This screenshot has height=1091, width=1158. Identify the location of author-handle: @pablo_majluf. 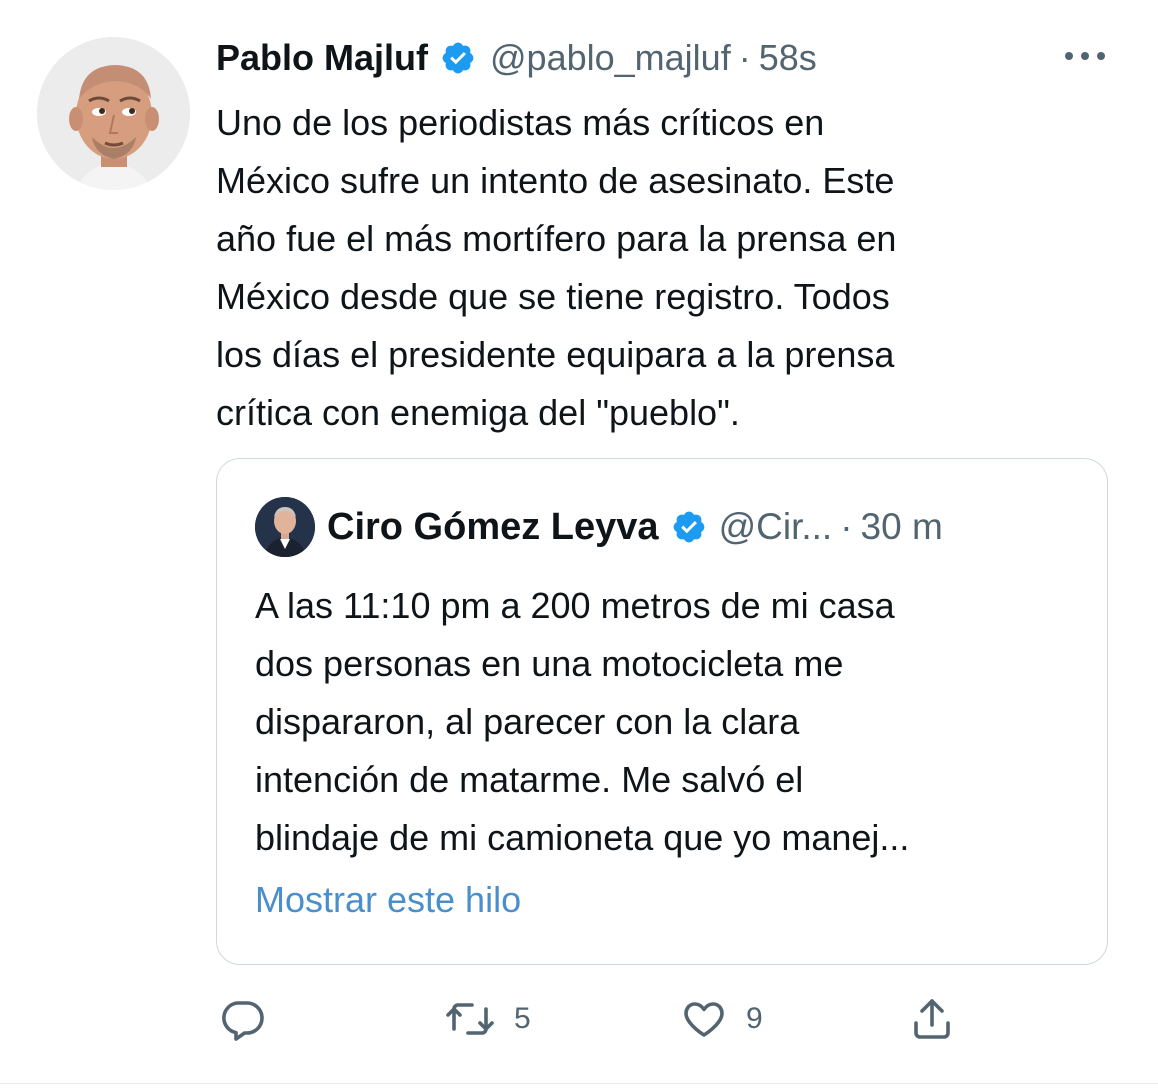
(610, 58).